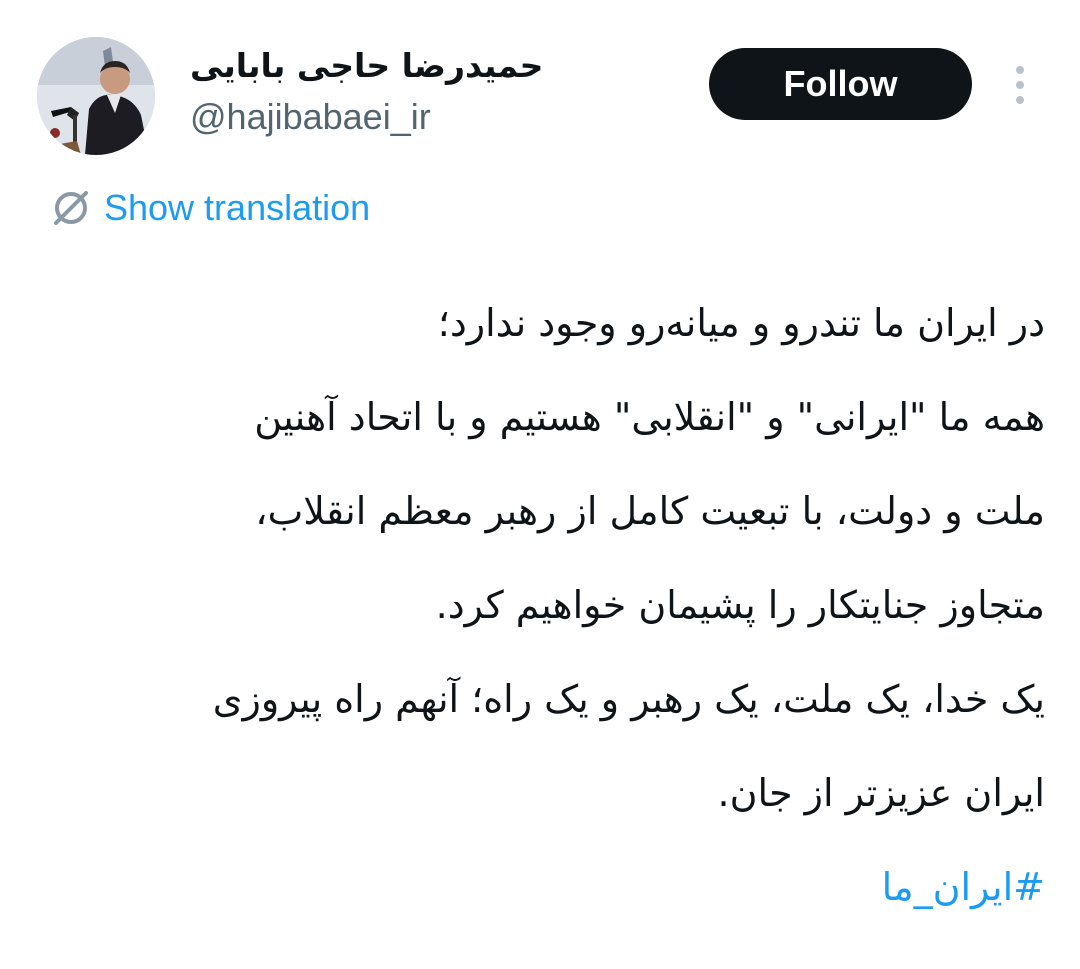 This screenshot has width=1080, height=969. I want to click on avatar, so click(96, 96).